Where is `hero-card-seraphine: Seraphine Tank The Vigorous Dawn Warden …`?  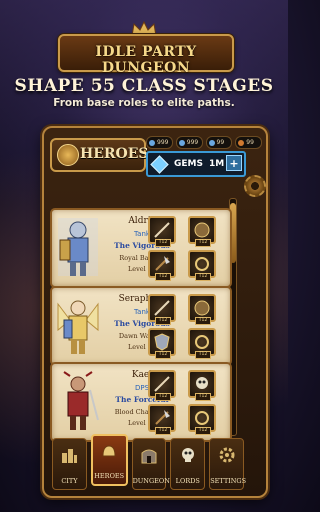 hero-card-seraphine: Seraphine Tank The Vigorous Dawn Warden … is located at coordinates (141, 326).